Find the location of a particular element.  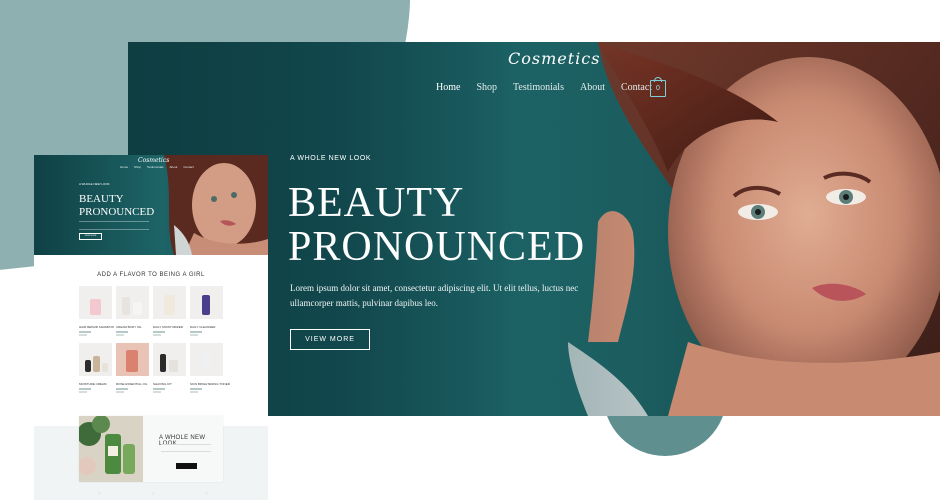

mini-nav-about: About is located at coordinates (173, 167).